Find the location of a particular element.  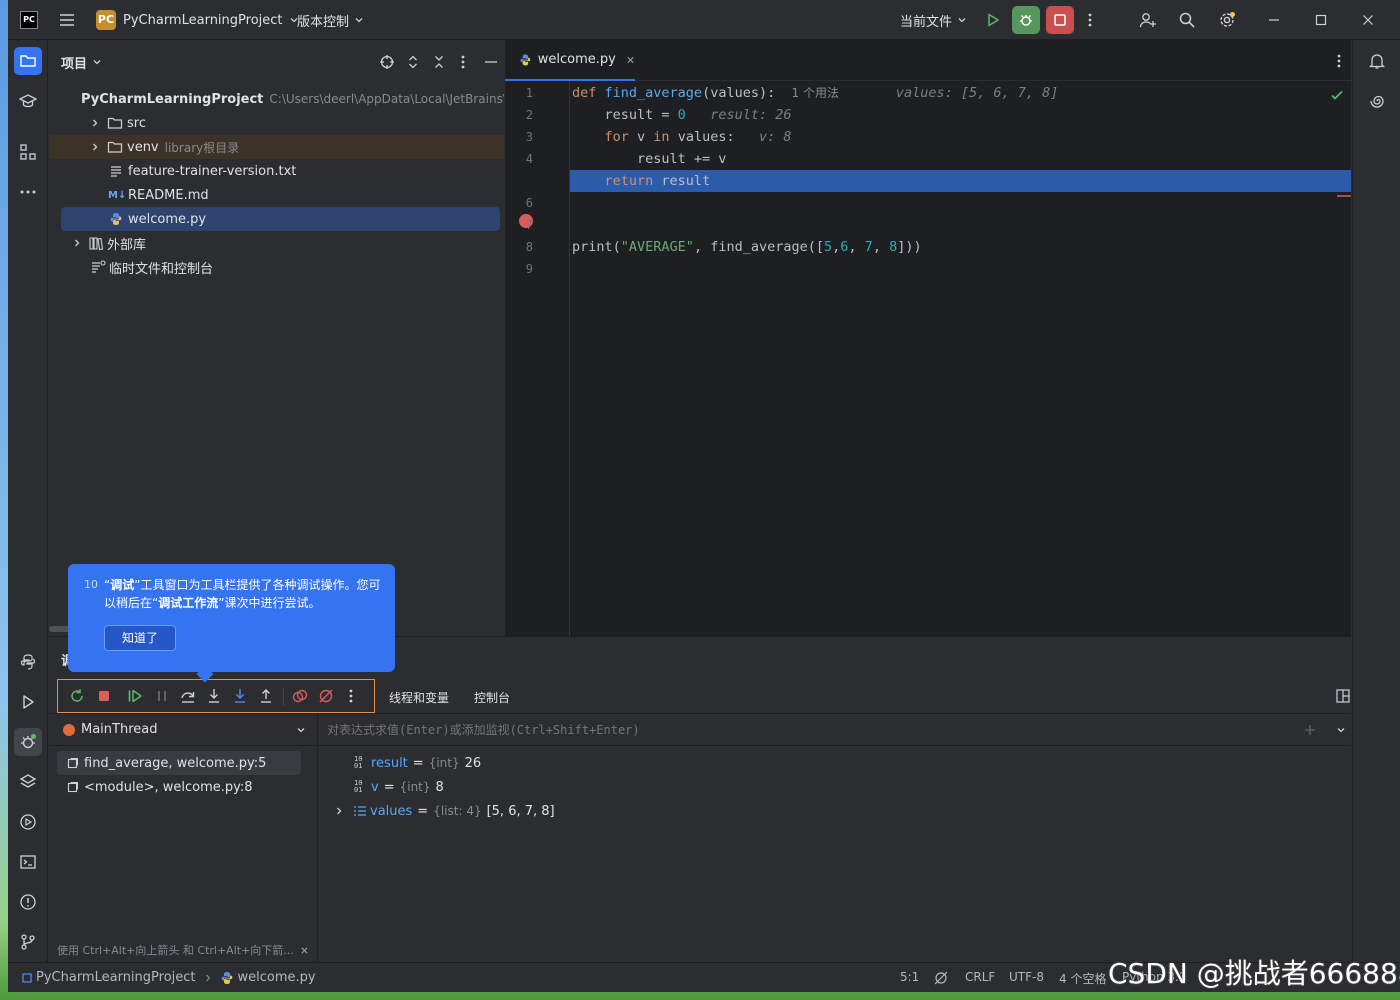

list-item: <module>, welcome.py:8 is located at coordinates (179, 787).